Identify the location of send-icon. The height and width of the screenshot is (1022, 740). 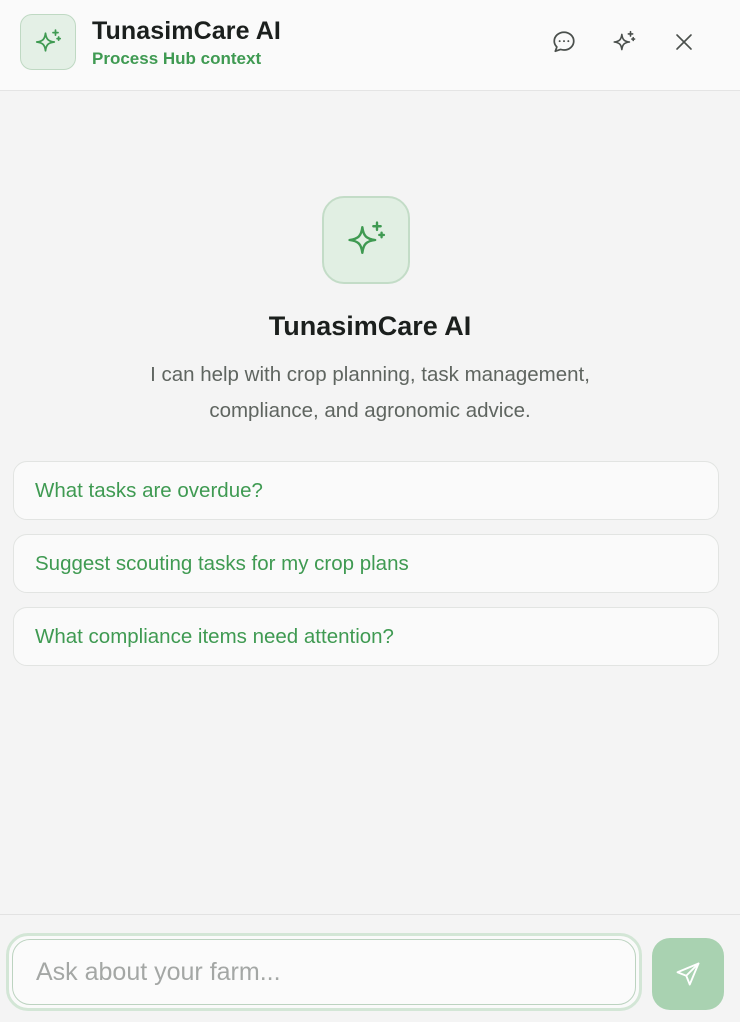
(688, 974).